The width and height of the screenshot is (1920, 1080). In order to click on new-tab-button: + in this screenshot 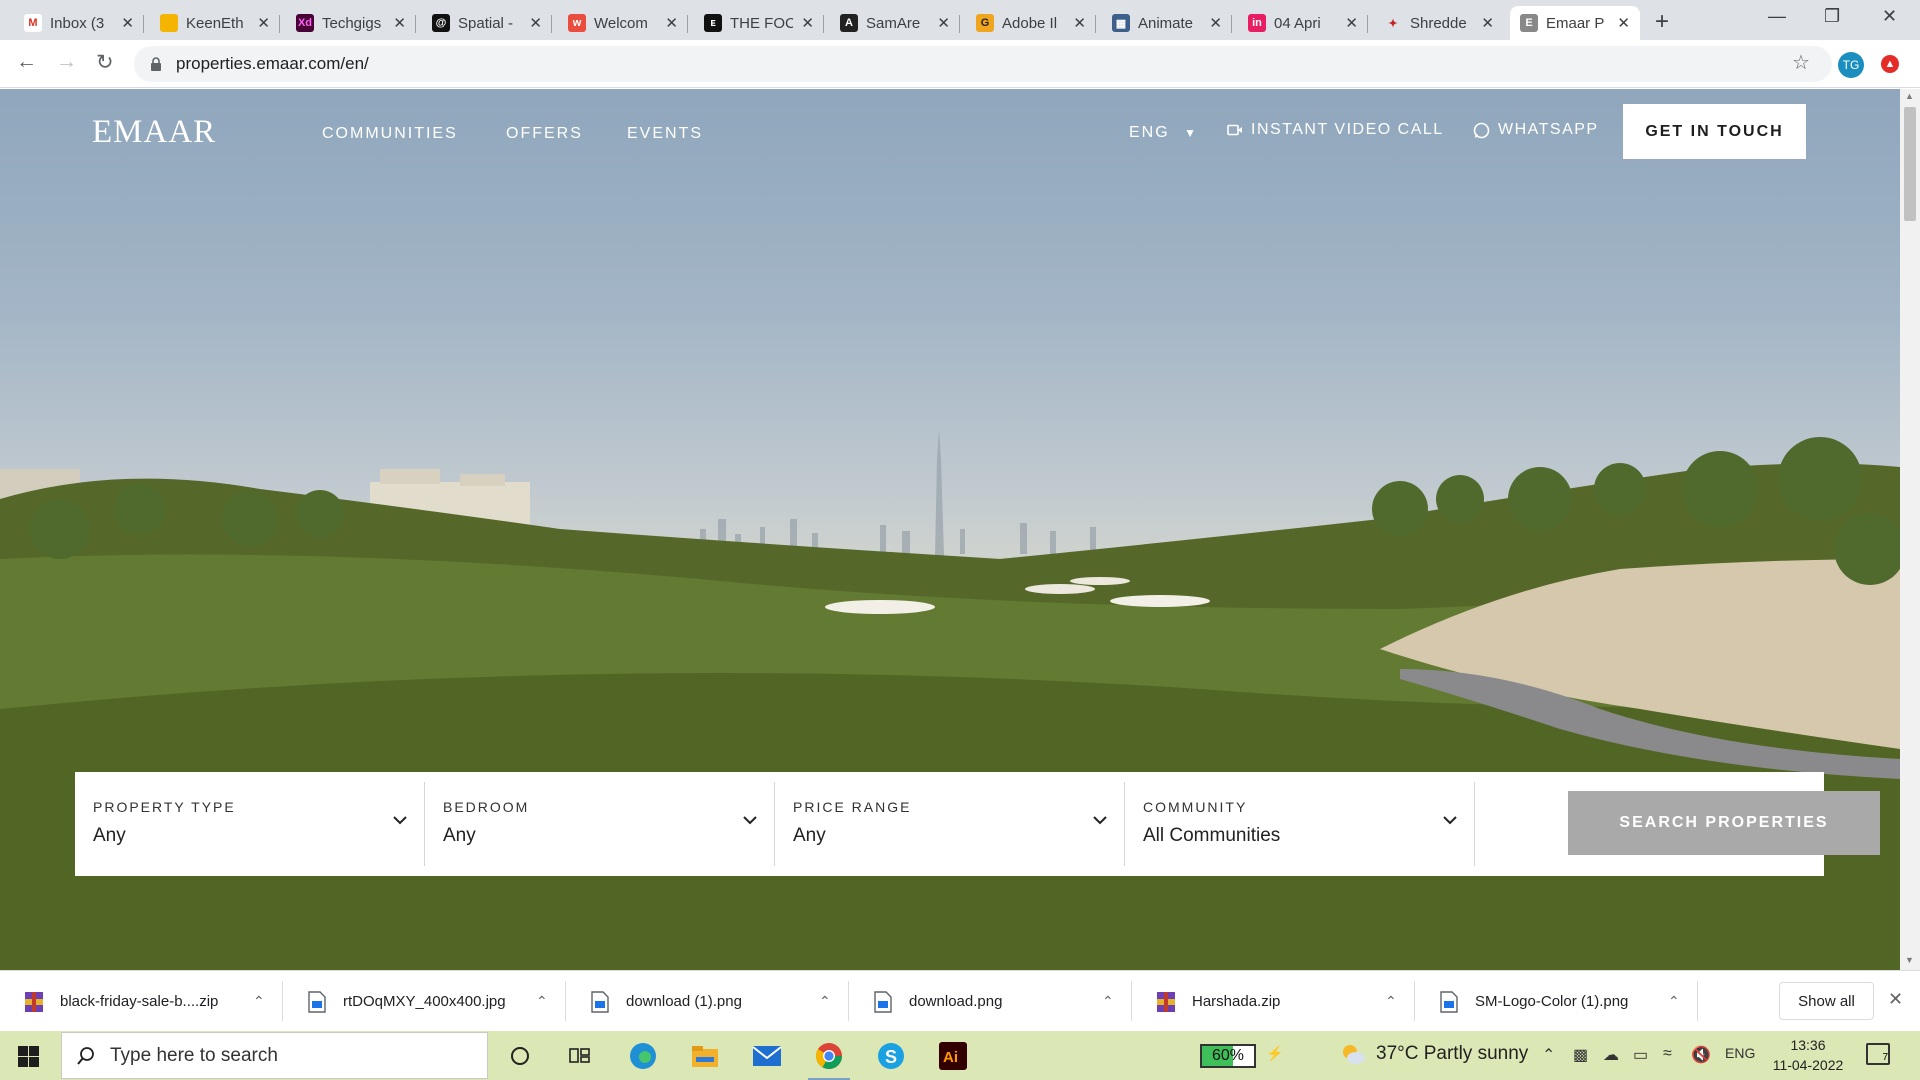, I will do `click(1662, 22)`.